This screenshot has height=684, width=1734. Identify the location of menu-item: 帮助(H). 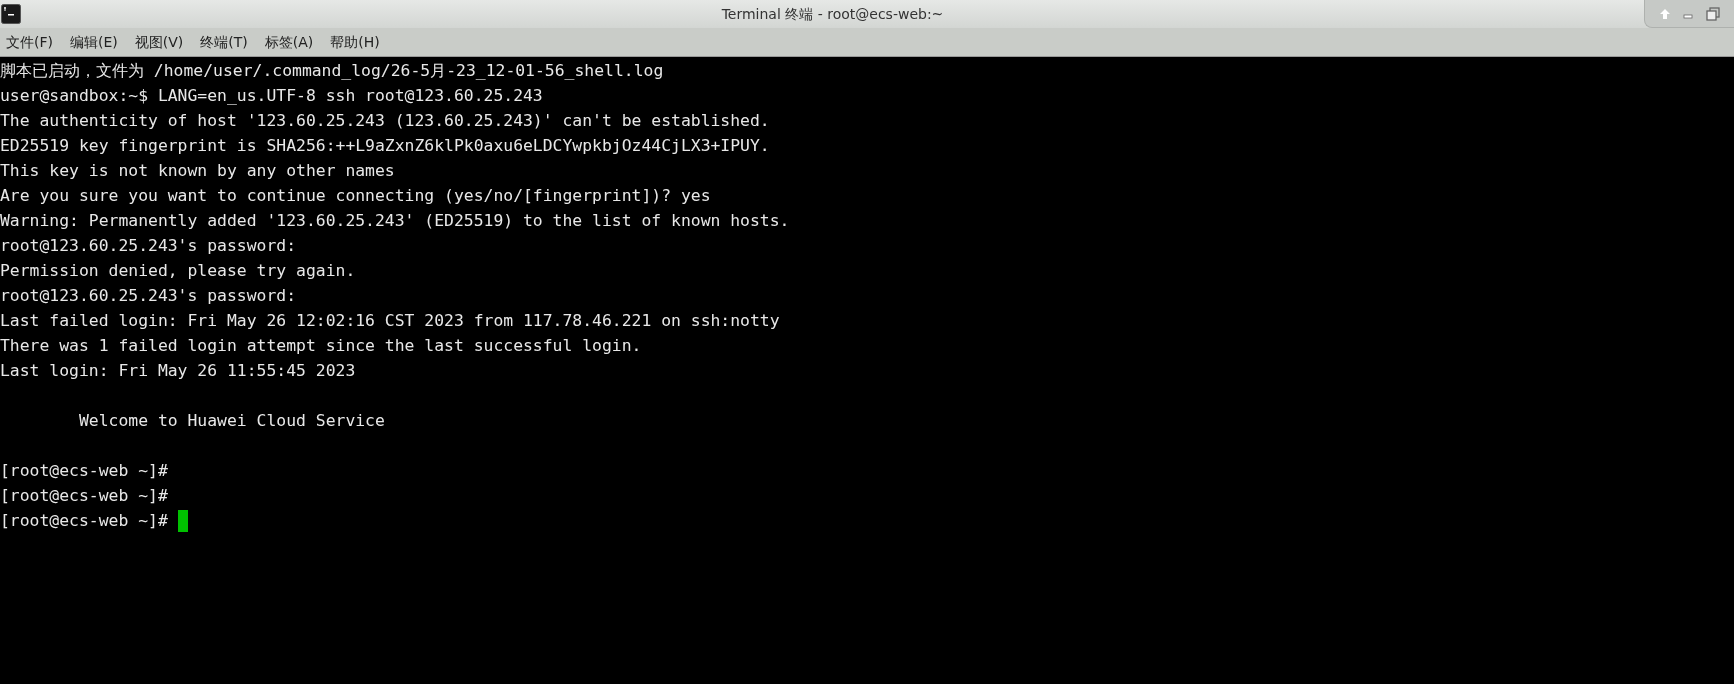
(355, 42).